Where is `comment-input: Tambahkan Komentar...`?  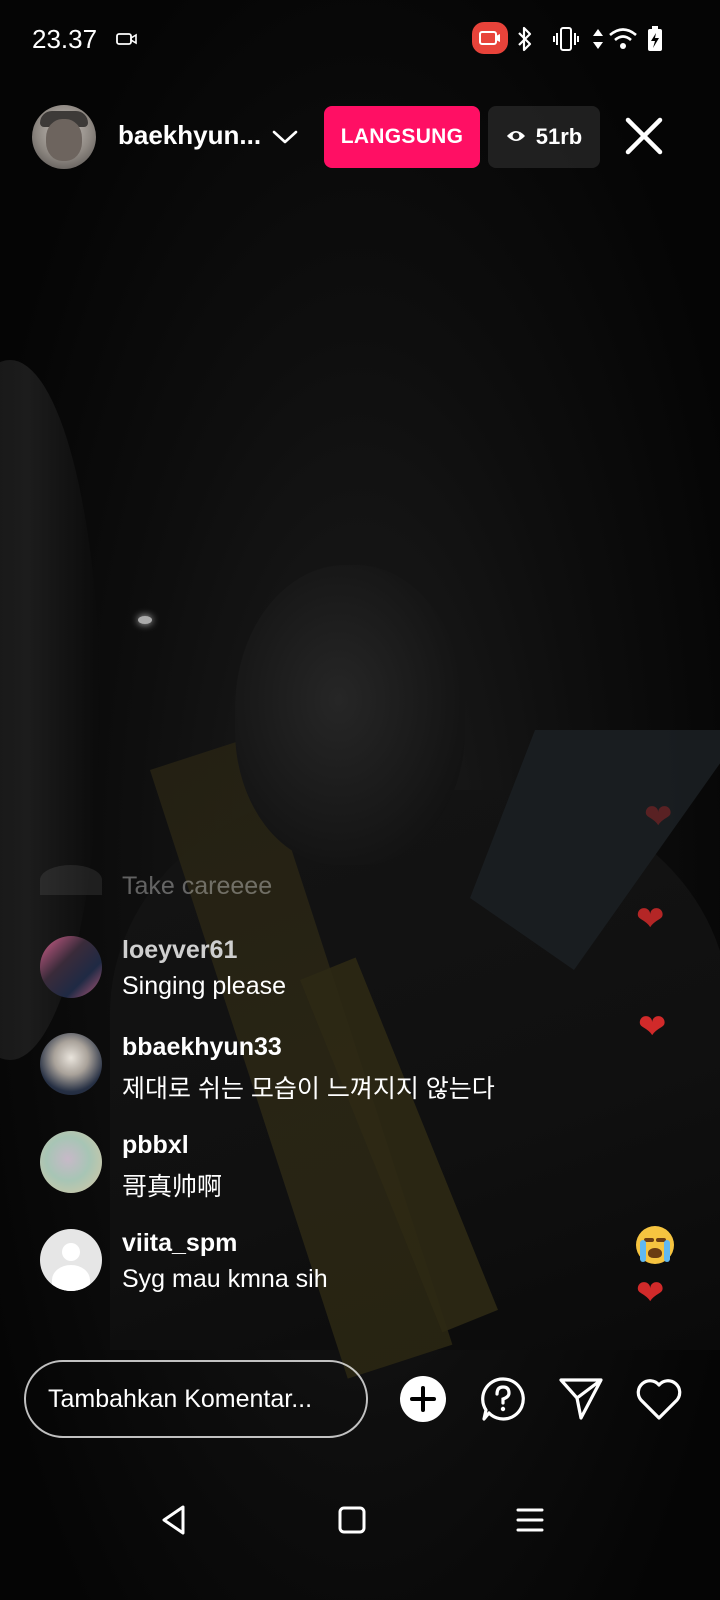 comment-input: Tambahkan Komentar... is located at coordinates (196, 1399).